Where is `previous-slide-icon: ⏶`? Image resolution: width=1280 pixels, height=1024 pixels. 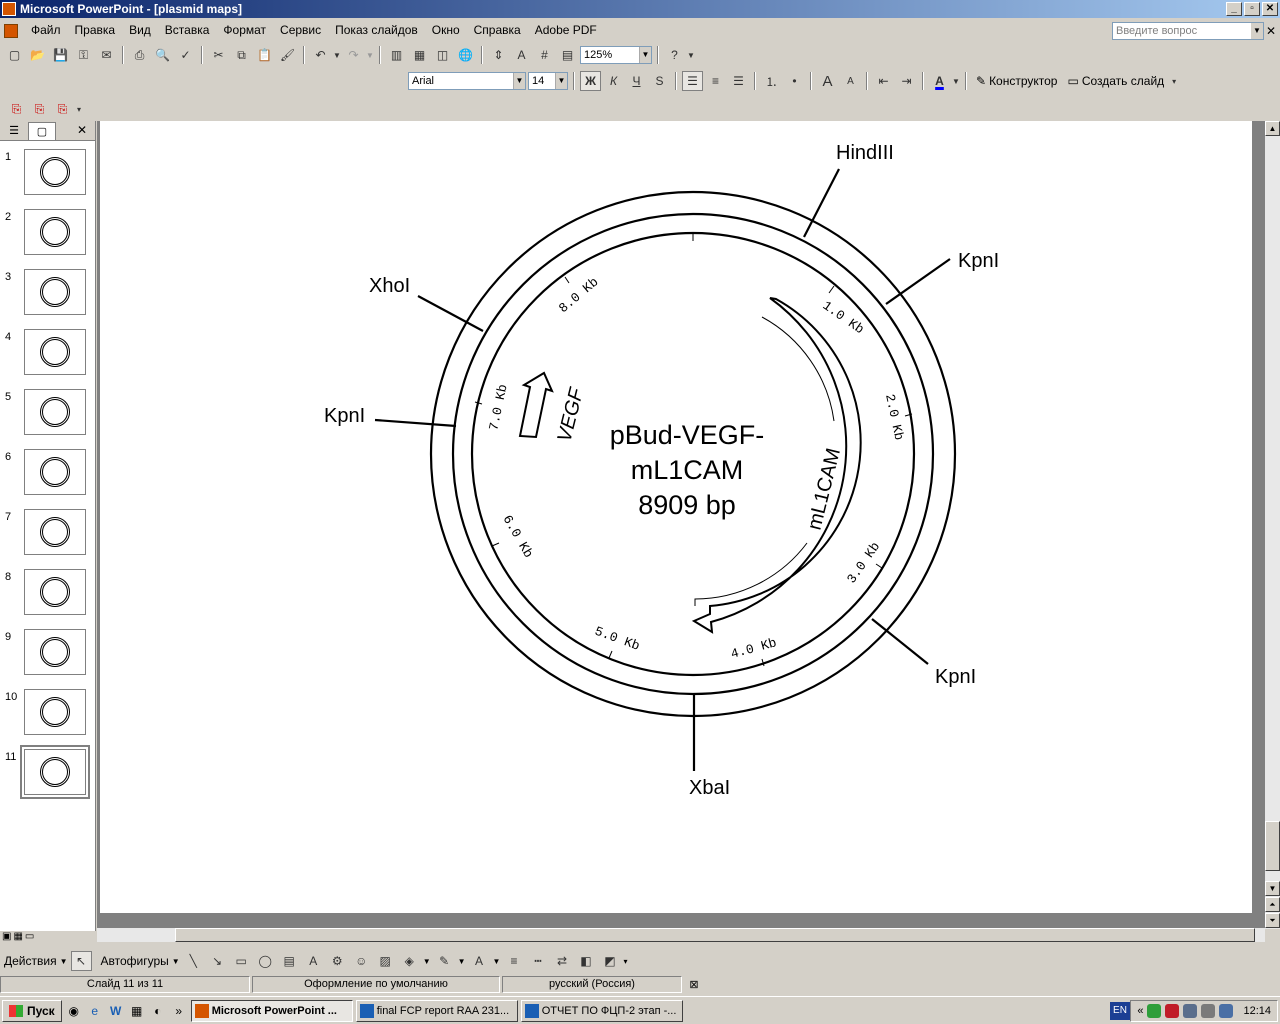 previous-slide-icon: ⏶ is located at coordinates (1272, 904).